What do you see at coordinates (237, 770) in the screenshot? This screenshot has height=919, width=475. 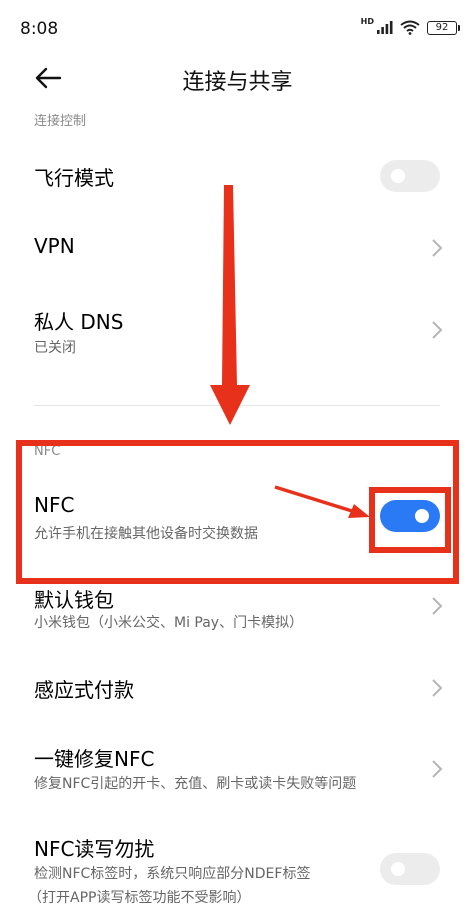 I see `row-fix-nfc: 一键修复NFC 修复NFC引起的开卡、充值、刷卡或读卡失败等问题` at bounding box center [237, 770].